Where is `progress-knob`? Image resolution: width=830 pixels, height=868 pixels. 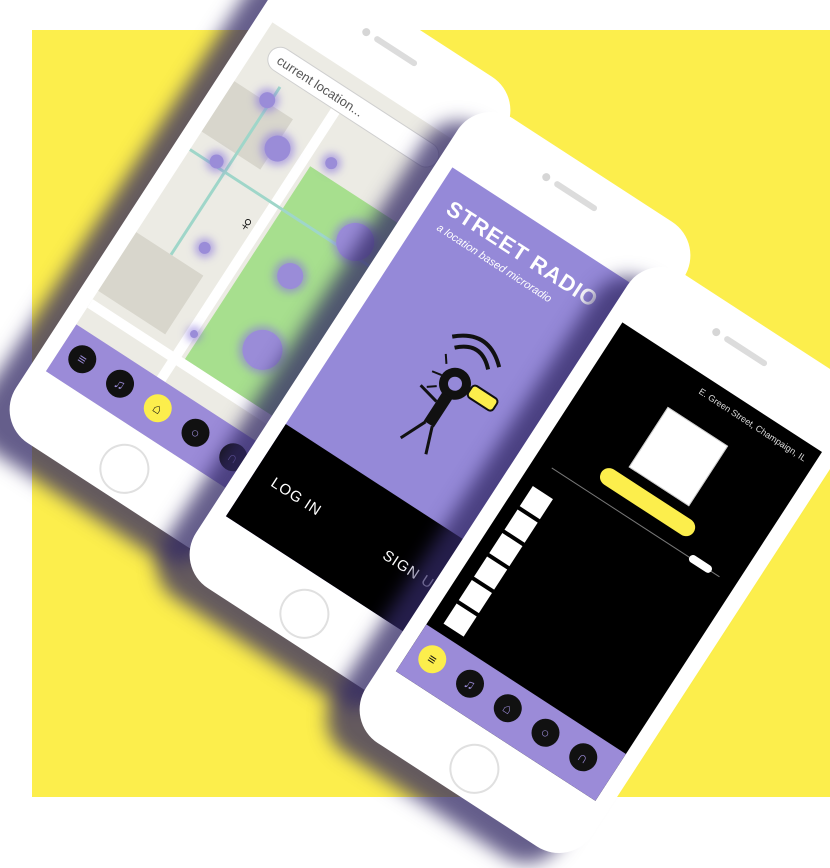
progress-knob is located at coordinates (700, 564).